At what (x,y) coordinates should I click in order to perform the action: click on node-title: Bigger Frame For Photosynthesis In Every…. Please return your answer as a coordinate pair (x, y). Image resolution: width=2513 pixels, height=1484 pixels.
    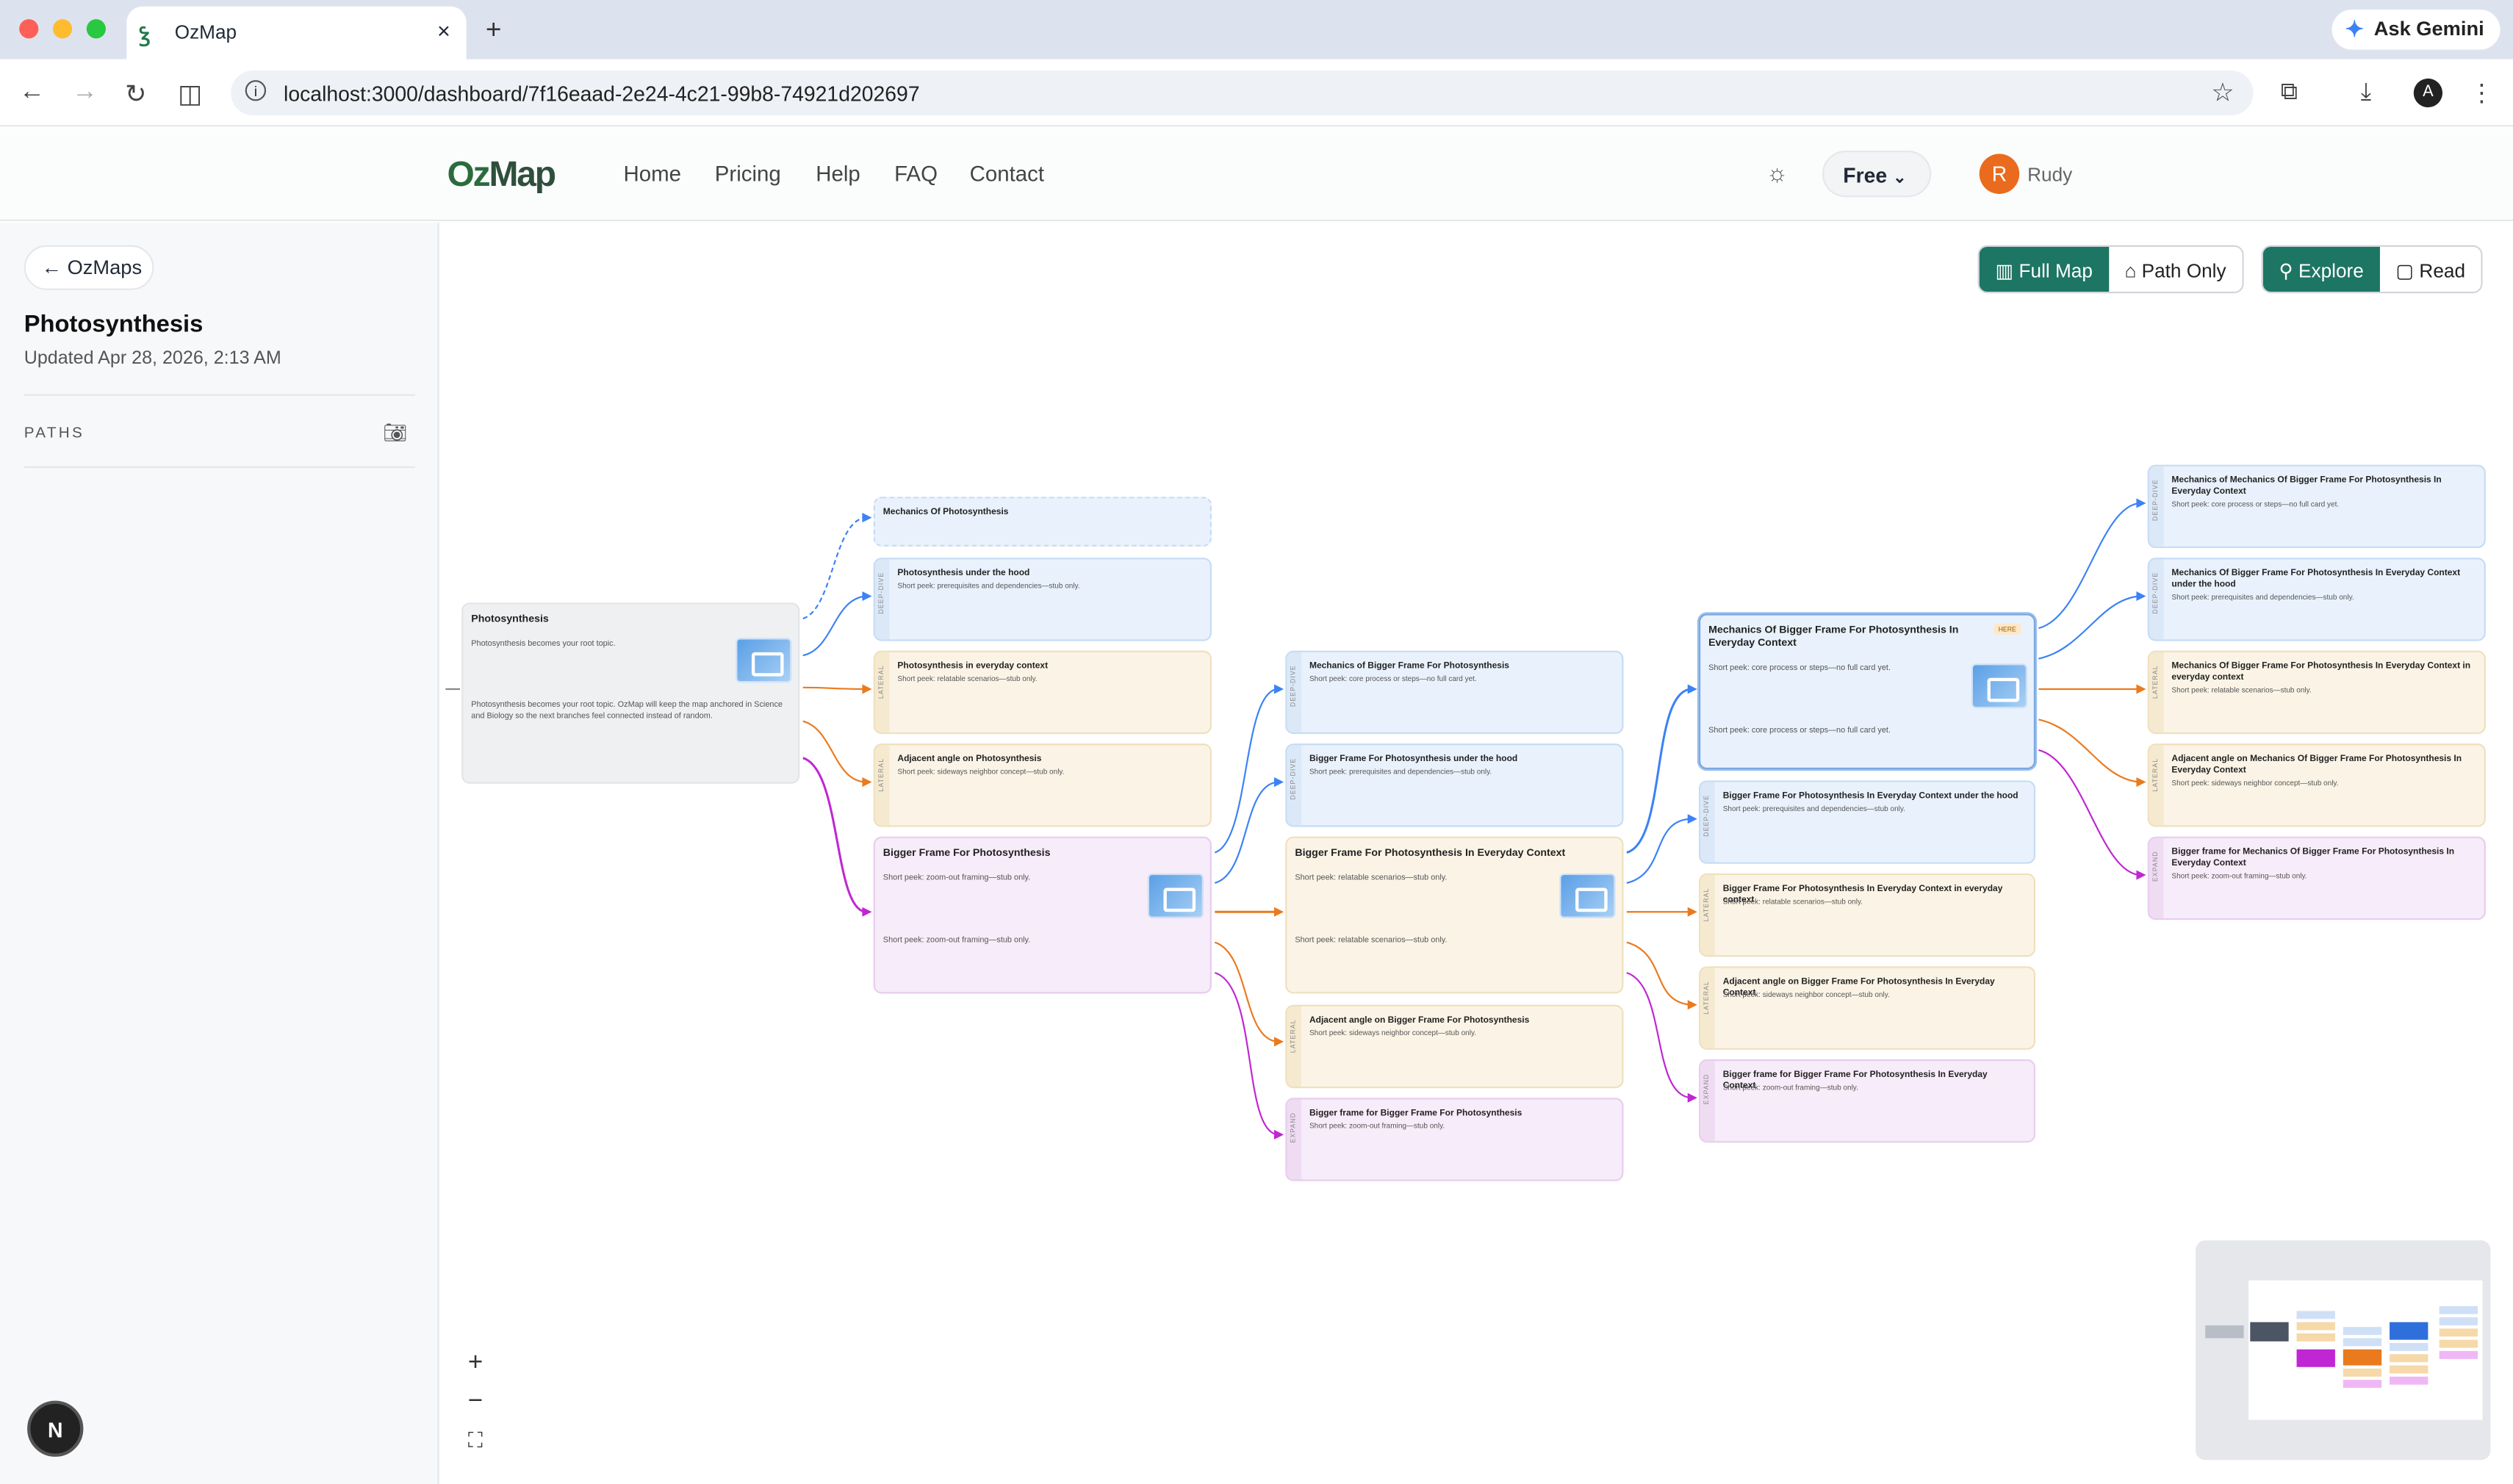
    Looking at the image, I should click on (1430, 854).